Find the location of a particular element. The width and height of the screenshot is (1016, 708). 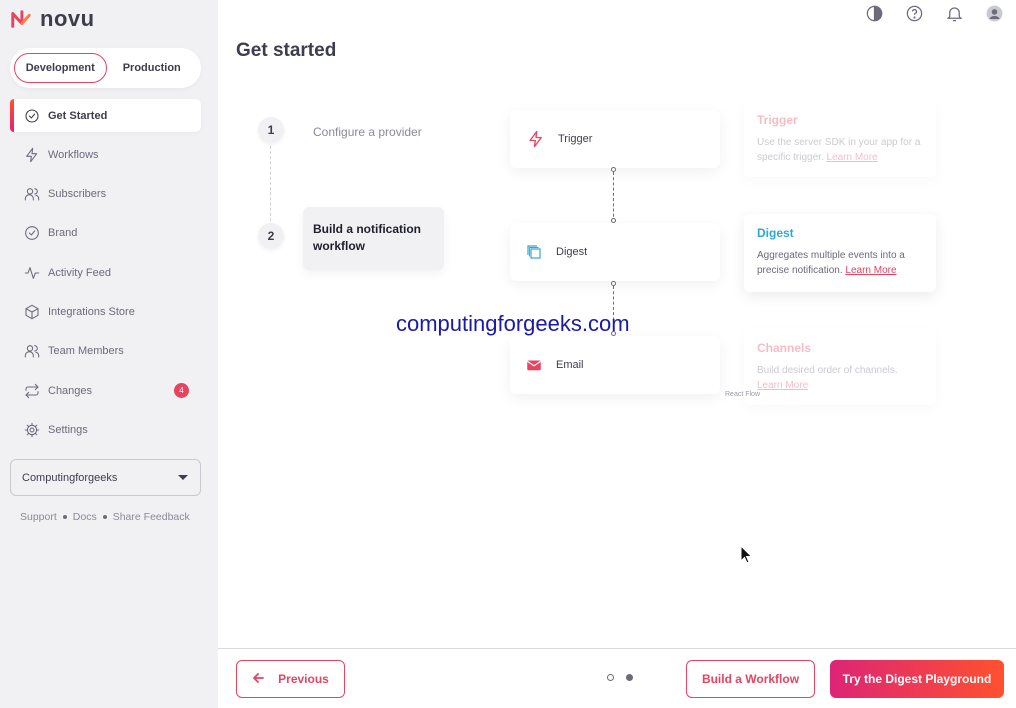

sidebar-item-subscribers: Subscribers is located at coordinates (105, 194).